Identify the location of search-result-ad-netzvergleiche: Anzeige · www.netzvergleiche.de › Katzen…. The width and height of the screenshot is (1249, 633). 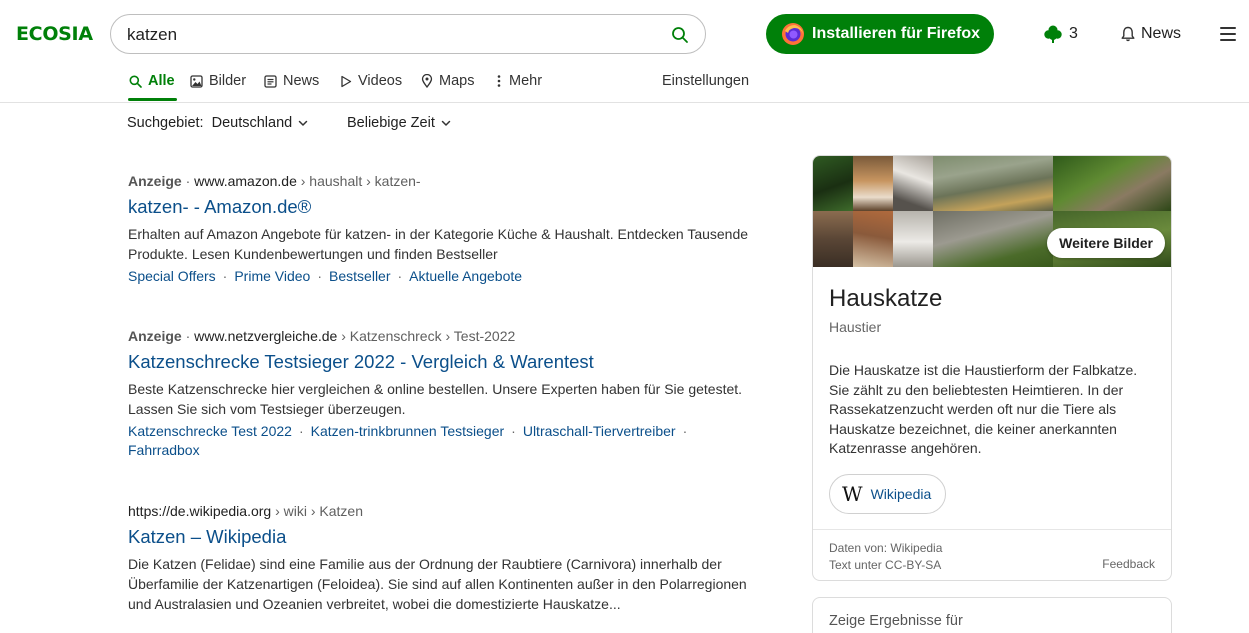
(443, 393).